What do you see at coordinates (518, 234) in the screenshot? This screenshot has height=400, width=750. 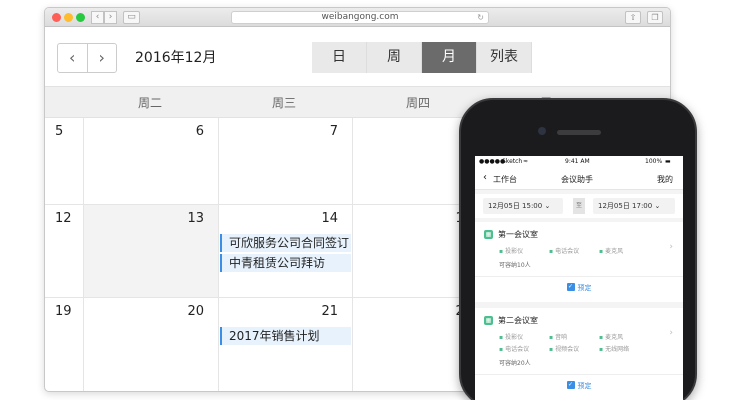 I see `room-name: 第一会议室` at bounding box center [518, 234].